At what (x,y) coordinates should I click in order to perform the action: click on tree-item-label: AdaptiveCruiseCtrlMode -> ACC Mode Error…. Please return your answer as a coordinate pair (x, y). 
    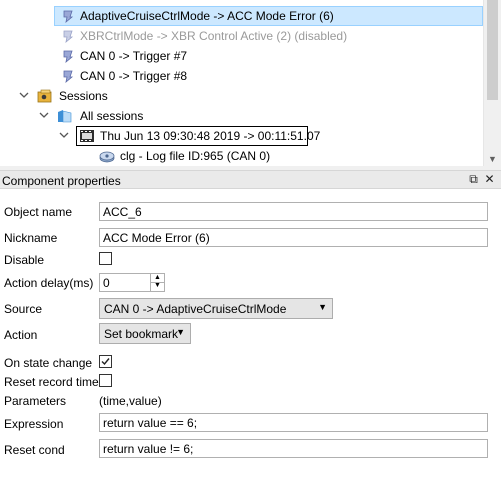
    Looking at the image, I should click on (207, 16).